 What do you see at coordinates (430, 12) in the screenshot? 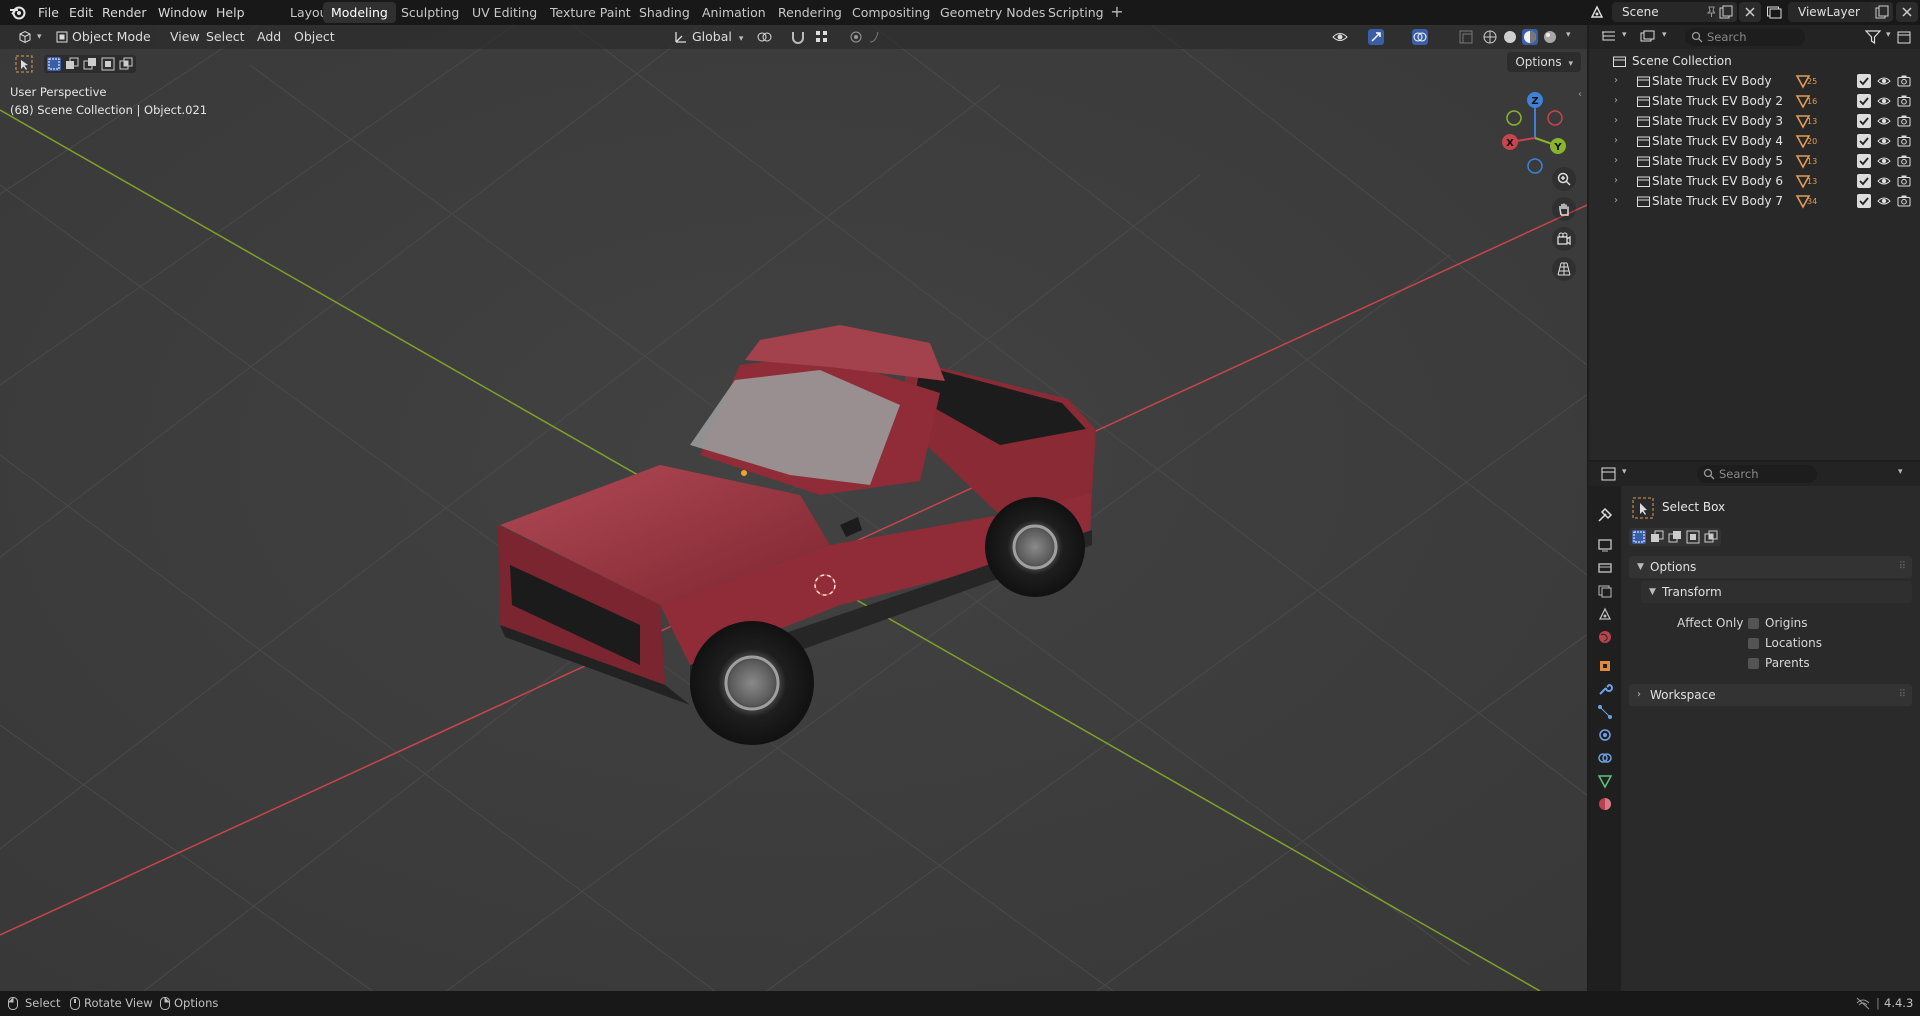
I see `tab-sculpting: Sculpting` at bounding box center [430, 12].